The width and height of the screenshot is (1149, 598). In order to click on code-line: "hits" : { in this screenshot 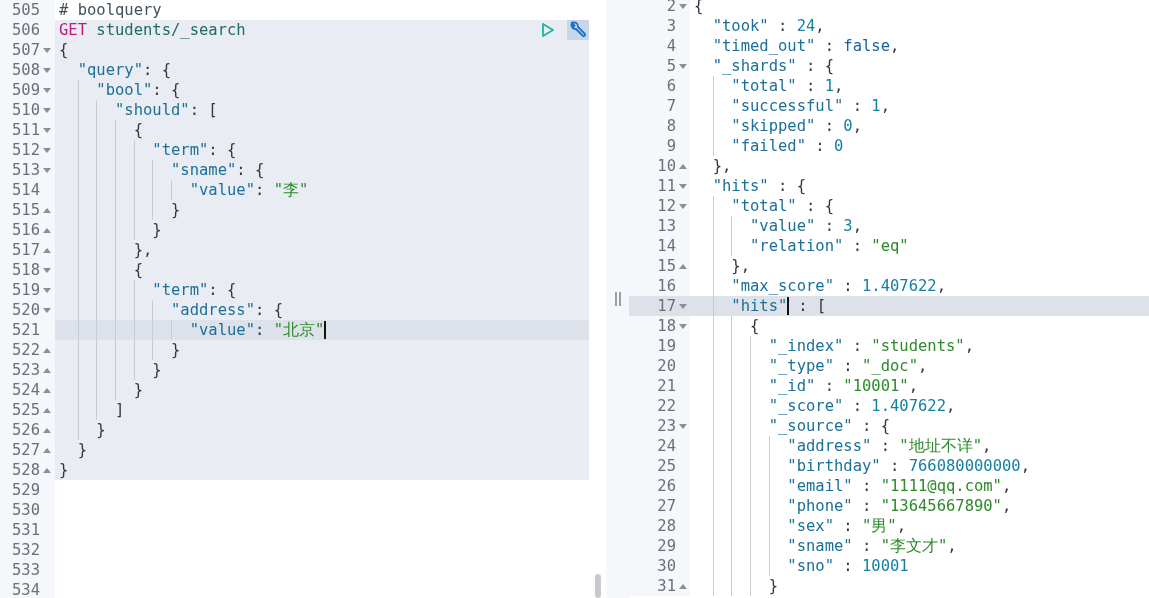, I will do `click(759, 186)`.